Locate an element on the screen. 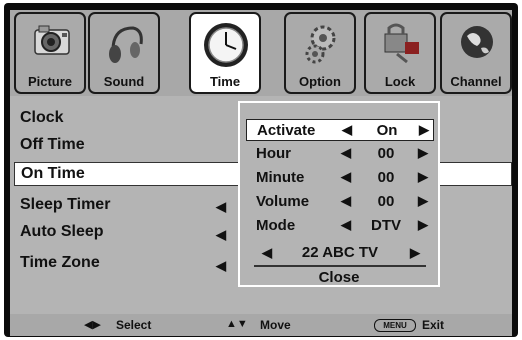 The width and height of the screenshot is (522, 340). popup-row-mode: Mode ◀ DTV ▶ is located at coordinates (340, 226).